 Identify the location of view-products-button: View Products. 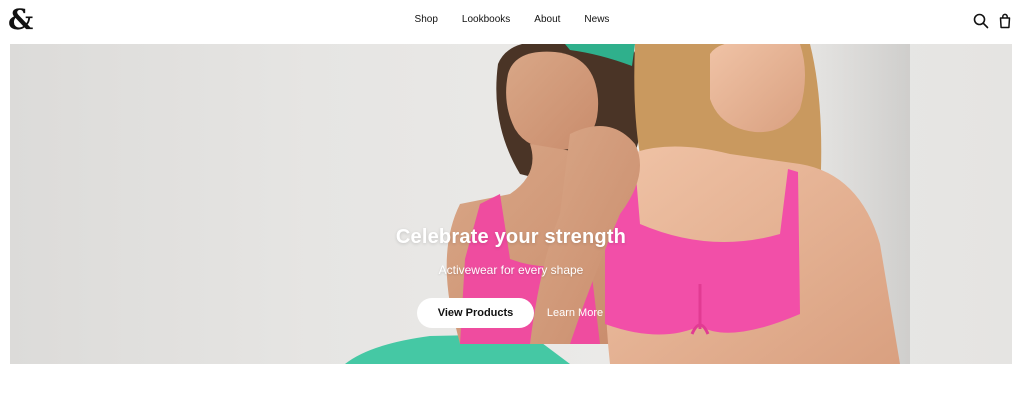
(475, 313).